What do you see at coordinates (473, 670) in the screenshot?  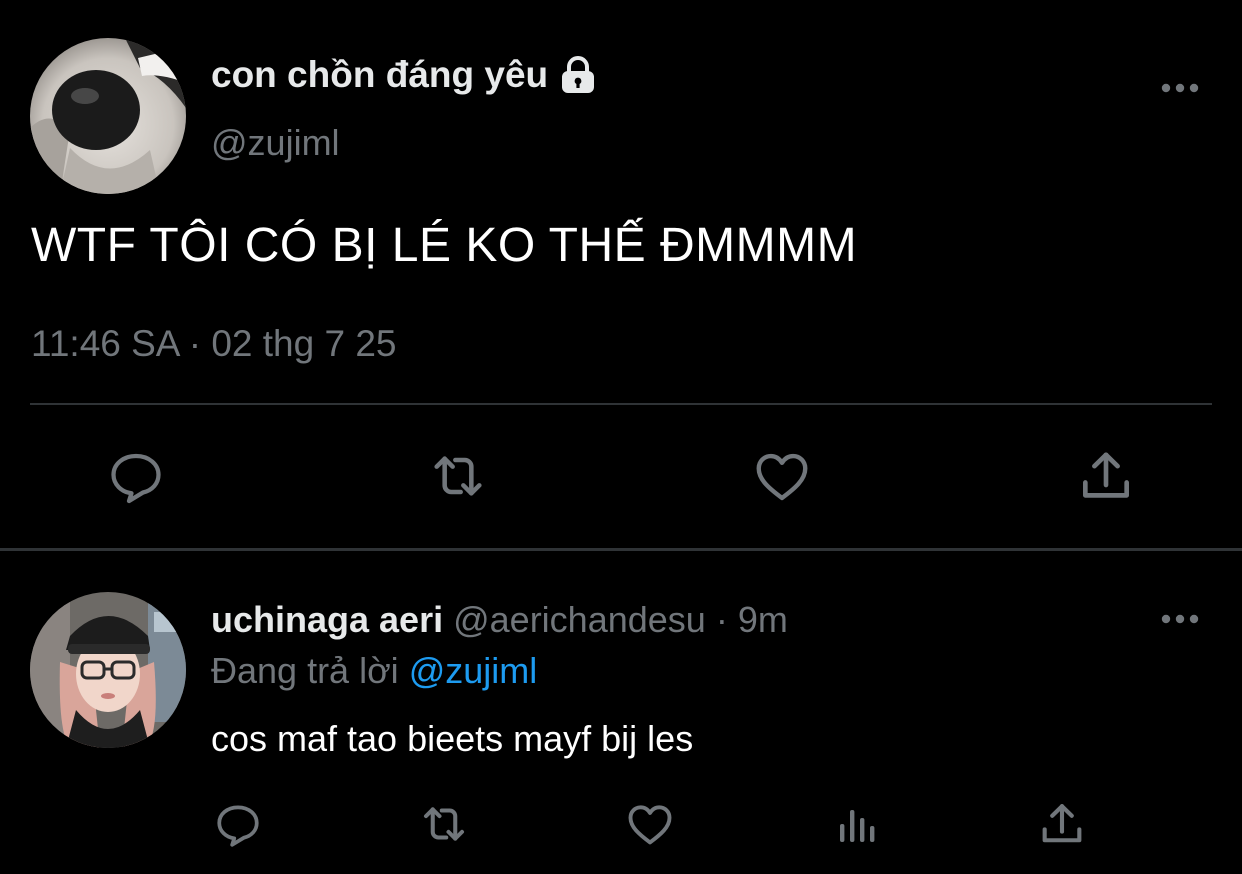 I see `mention-link: @zujiml` at bounding box center [473, 670].